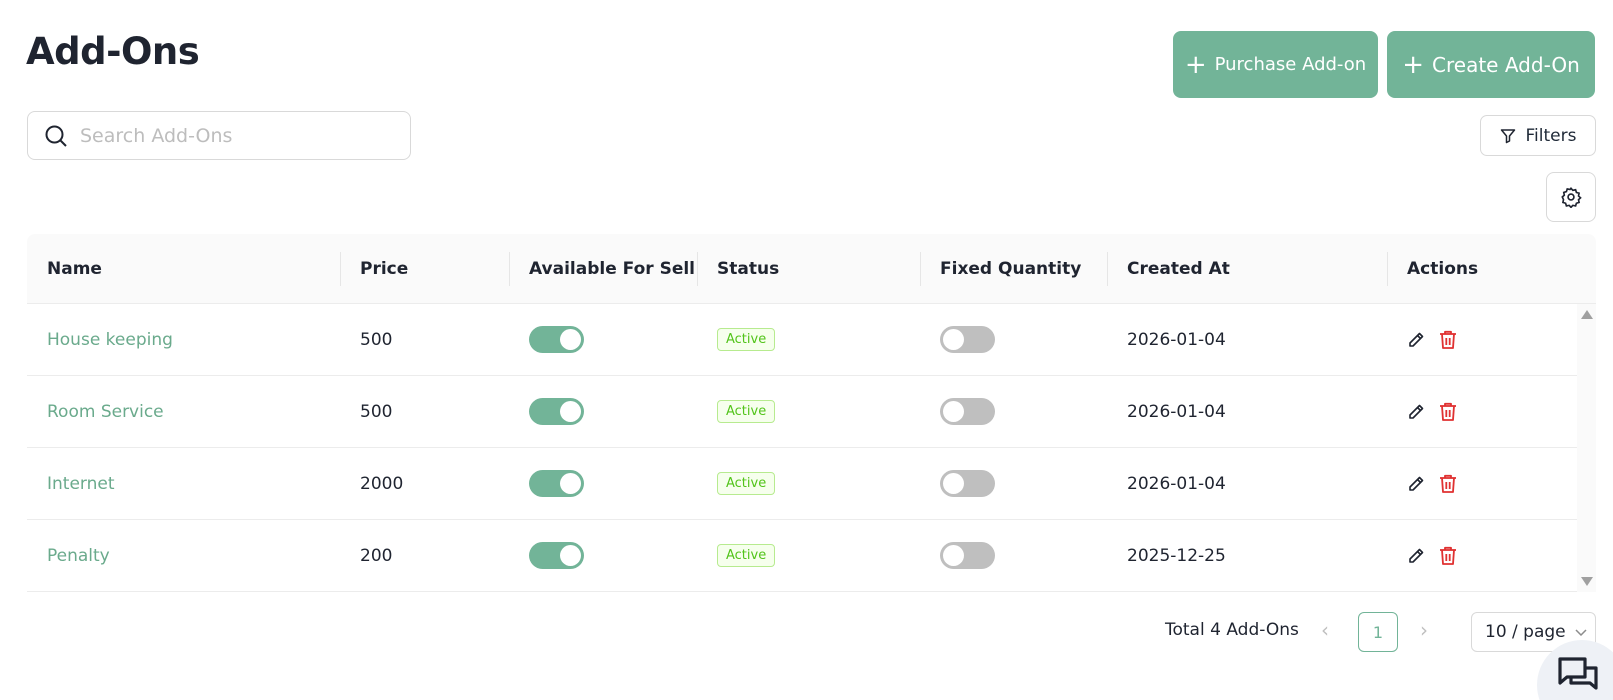 The width and height of the screenshot is (1613, 700). I want to click on table-row: Internet 2000 Active 2026-01-04, so click(802, 484).